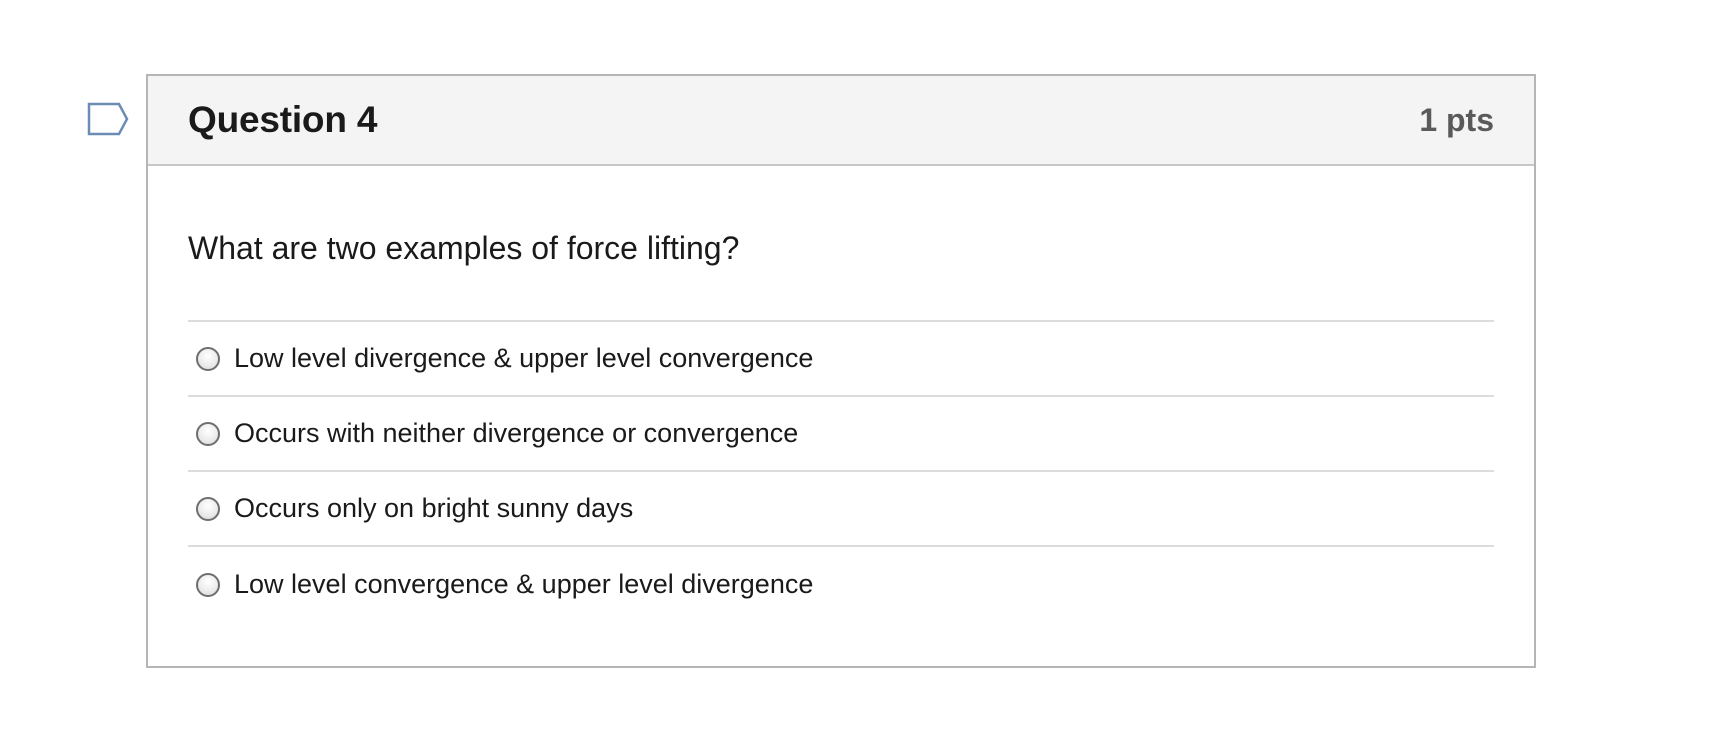 This screenshot has width=1730, height=735. What do you see at coordinates (841, 509) in the screenshot?
I see `answer-option: Occurs only on bright sunny days` at bounding box center [841, 509].